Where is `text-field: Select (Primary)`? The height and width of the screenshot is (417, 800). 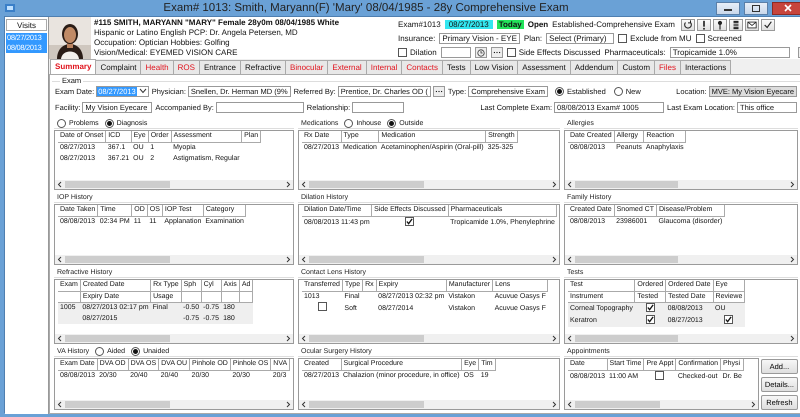
text-field: Select (Primary) is located at coordinates (580, 38).